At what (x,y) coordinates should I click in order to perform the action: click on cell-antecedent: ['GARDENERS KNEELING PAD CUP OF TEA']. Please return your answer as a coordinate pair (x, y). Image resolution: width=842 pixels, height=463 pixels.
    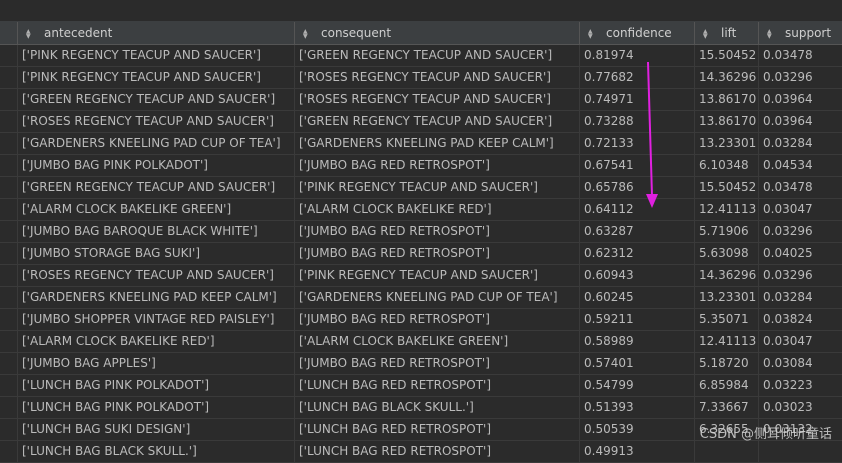
    Looking at the image, I should click on (156, 143).